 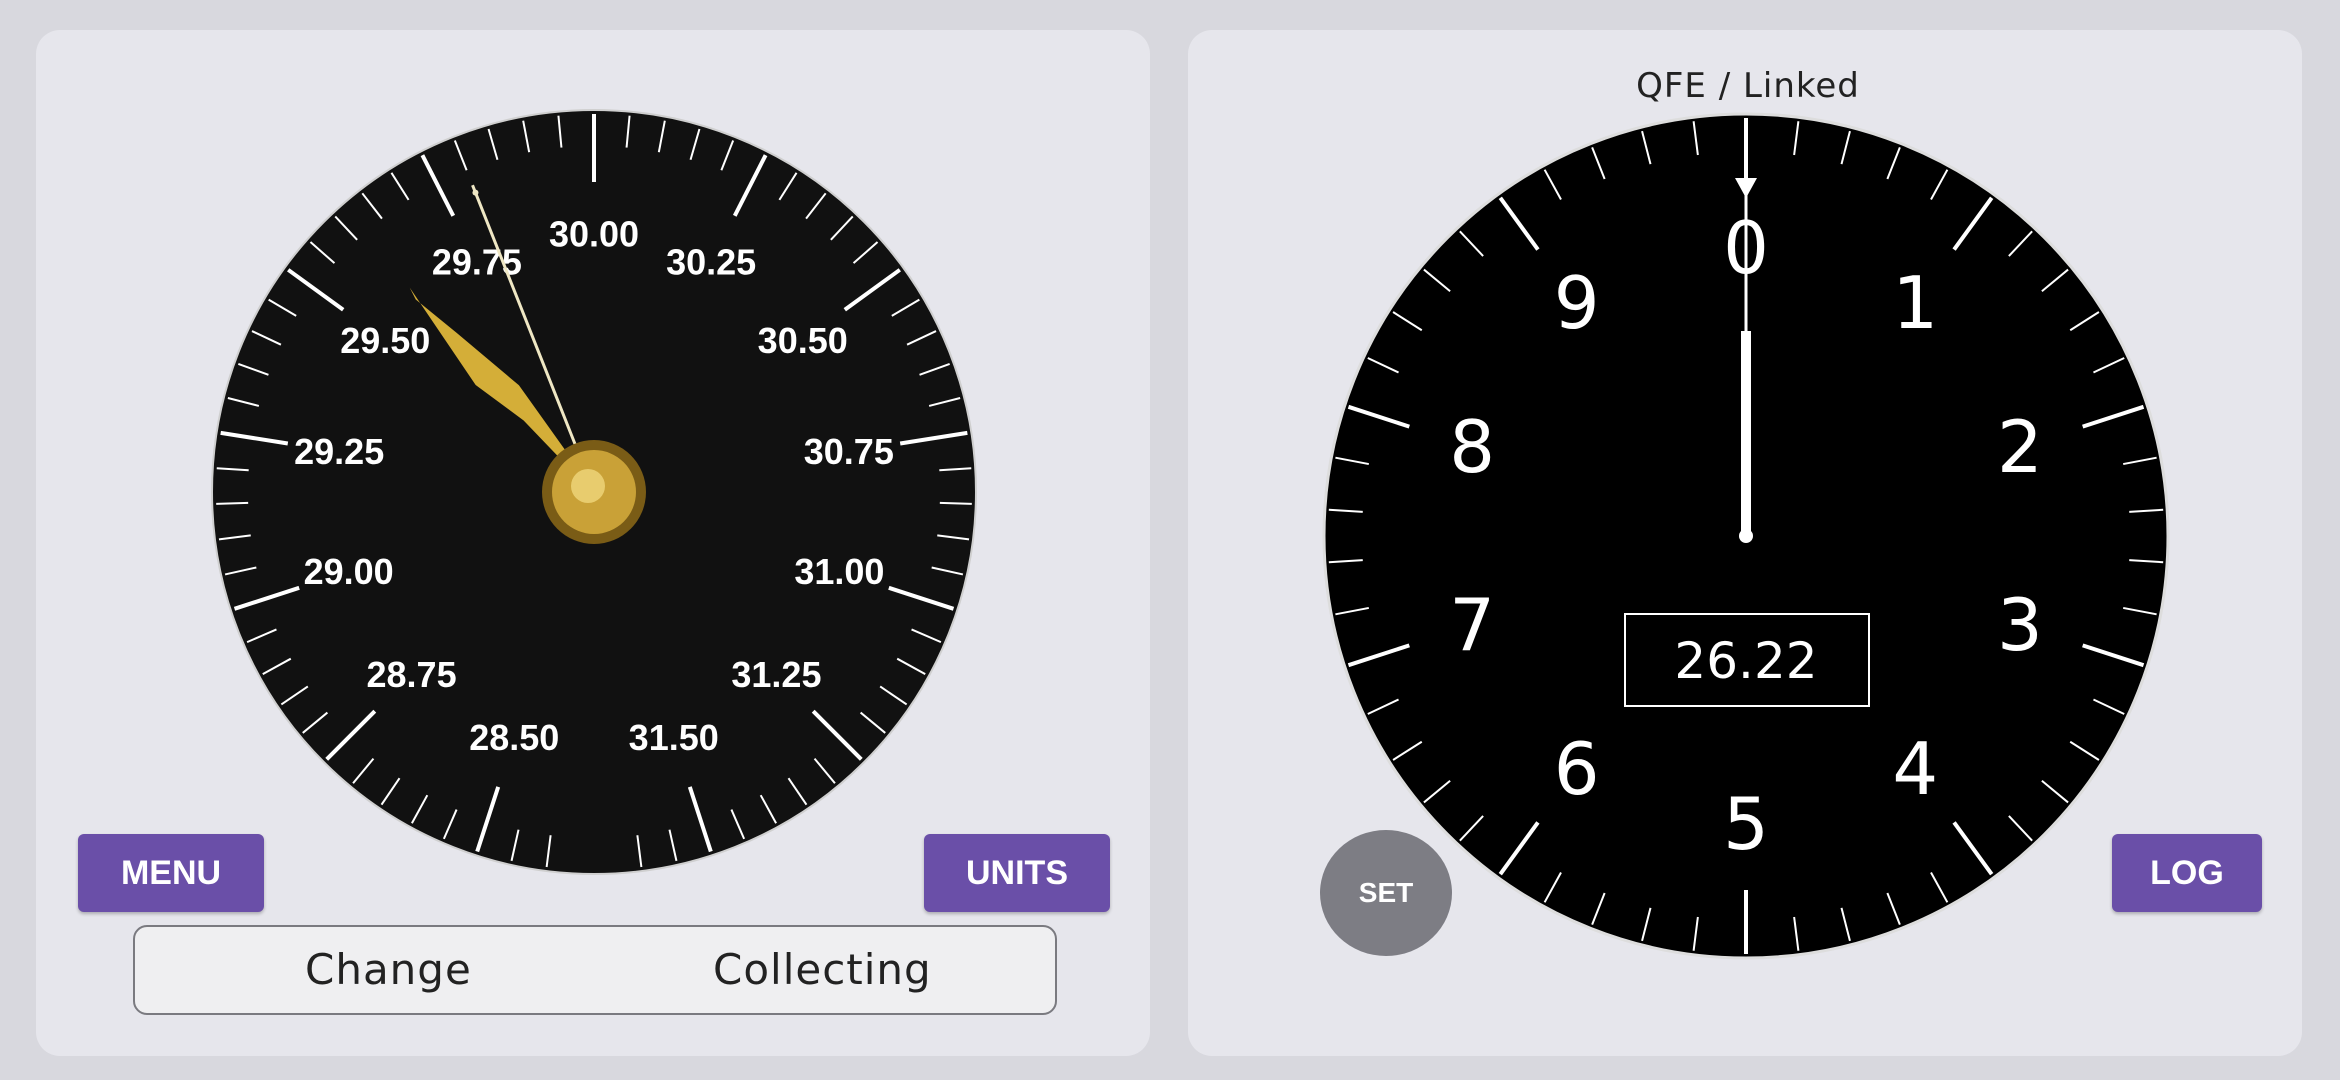 I want to click on barometer-scale-label: 31.50, so click(x=674, y=737).